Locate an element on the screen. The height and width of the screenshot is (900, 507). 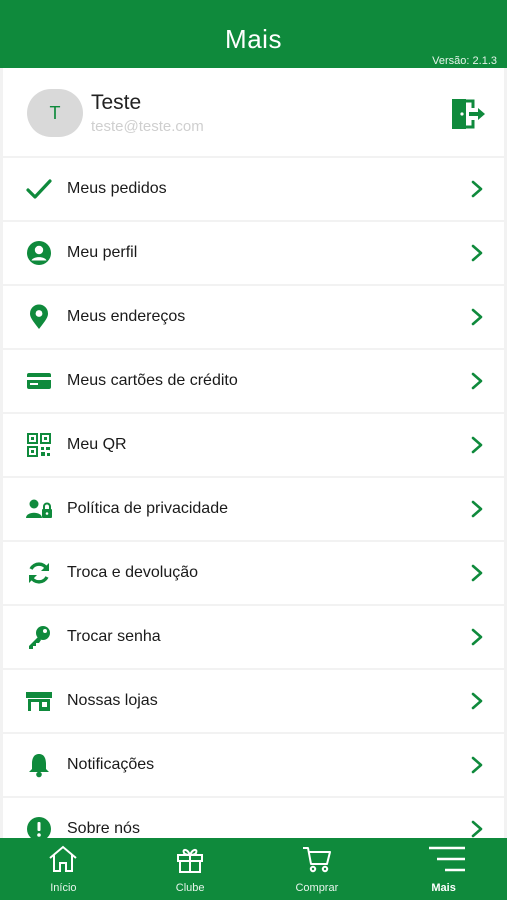
tab-clube: Clube is located at coordinates (190, 869).